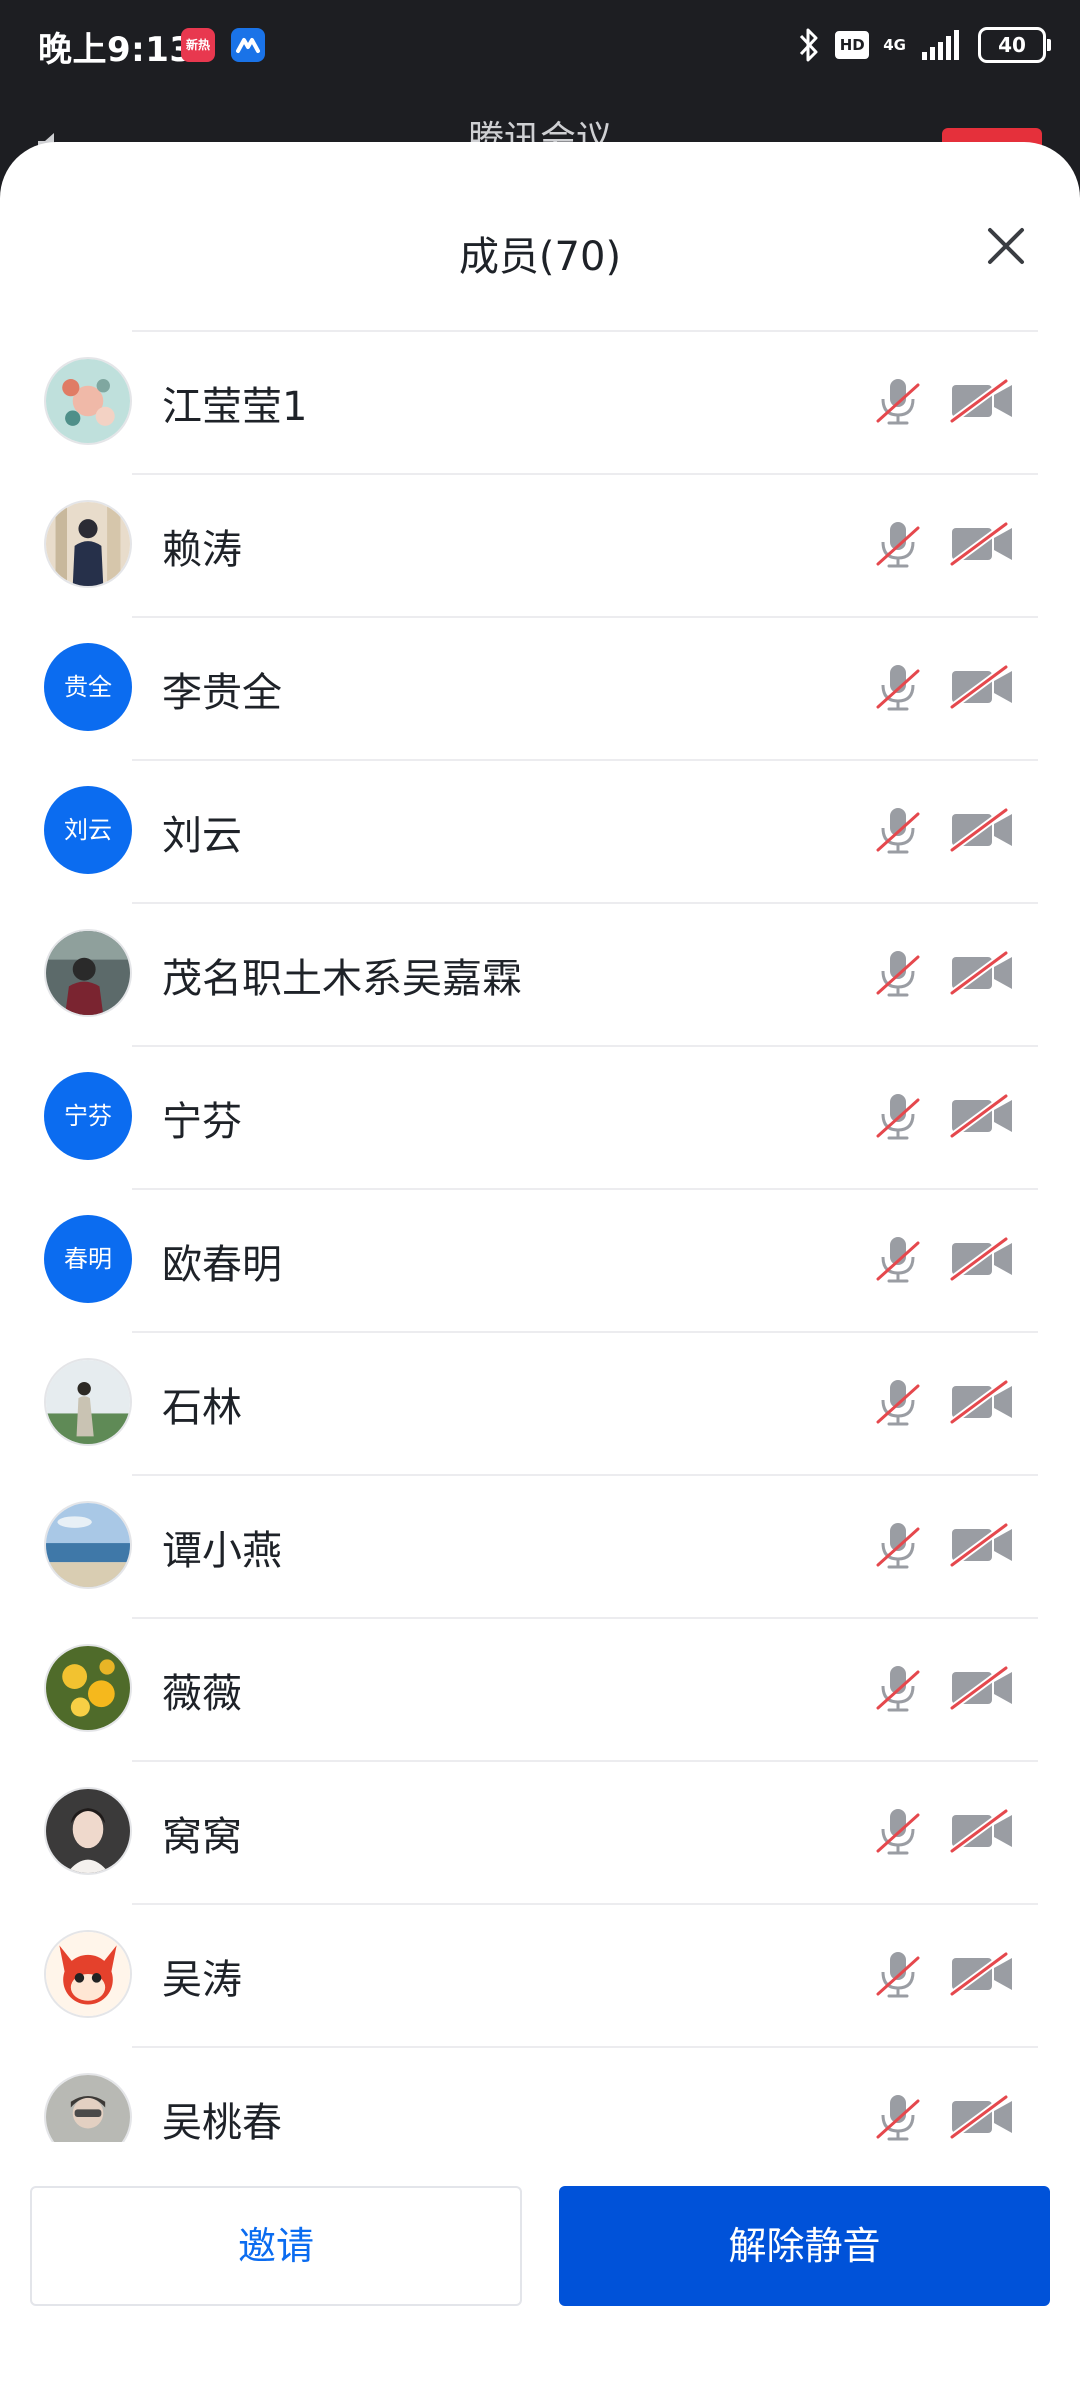 This screenshot has height=2400, width=1080. I want to click on member-name: 江莹莹1, so click(235, 407).